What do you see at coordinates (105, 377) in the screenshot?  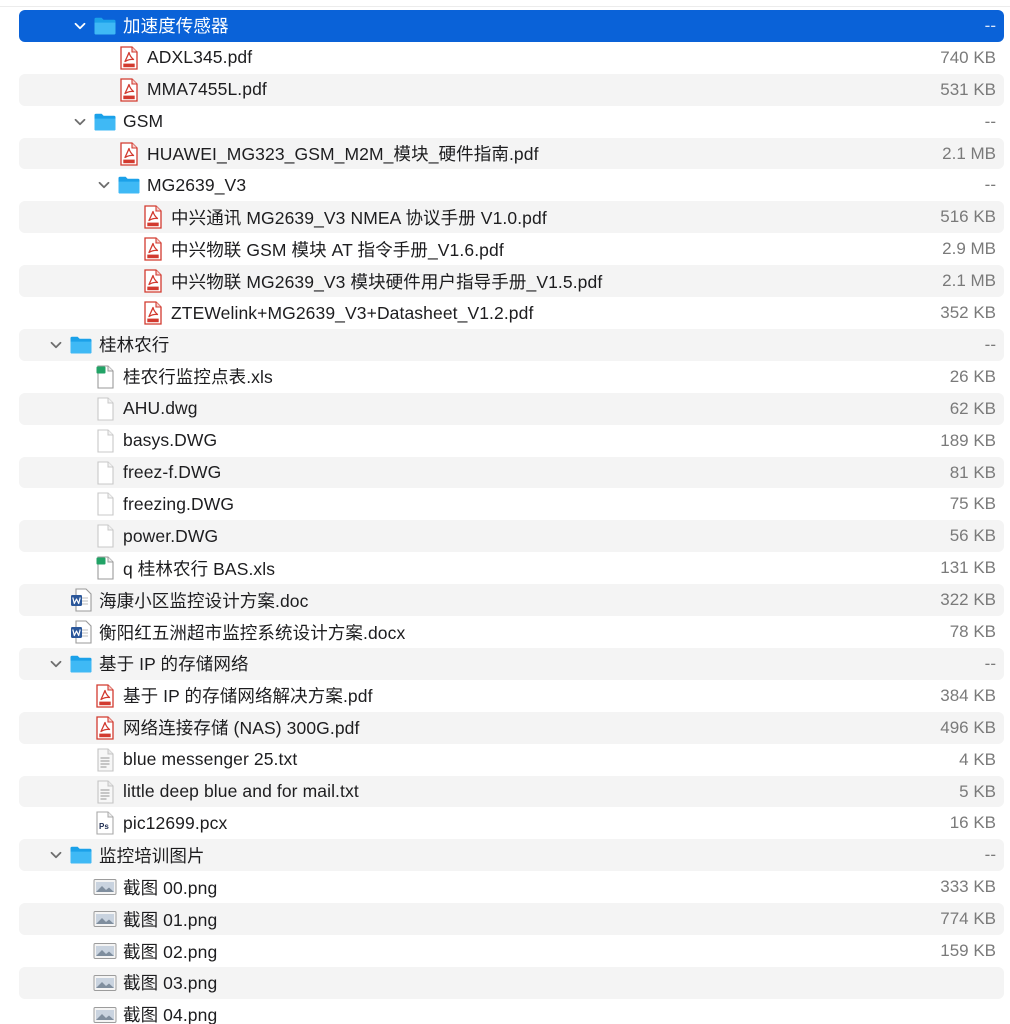 I see `spreadsheet-file-icon` at bounding box center [105, 377].